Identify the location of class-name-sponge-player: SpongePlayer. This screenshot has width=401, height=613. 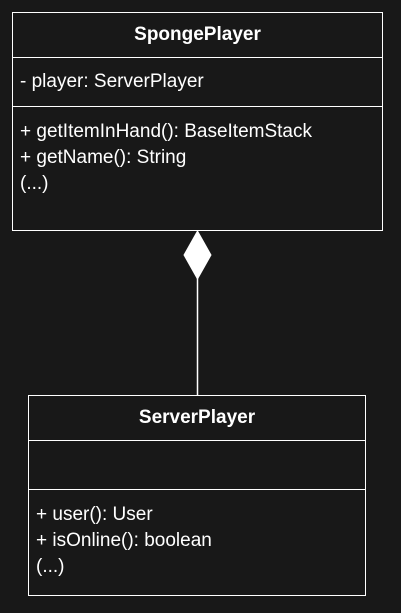
(197, 35).